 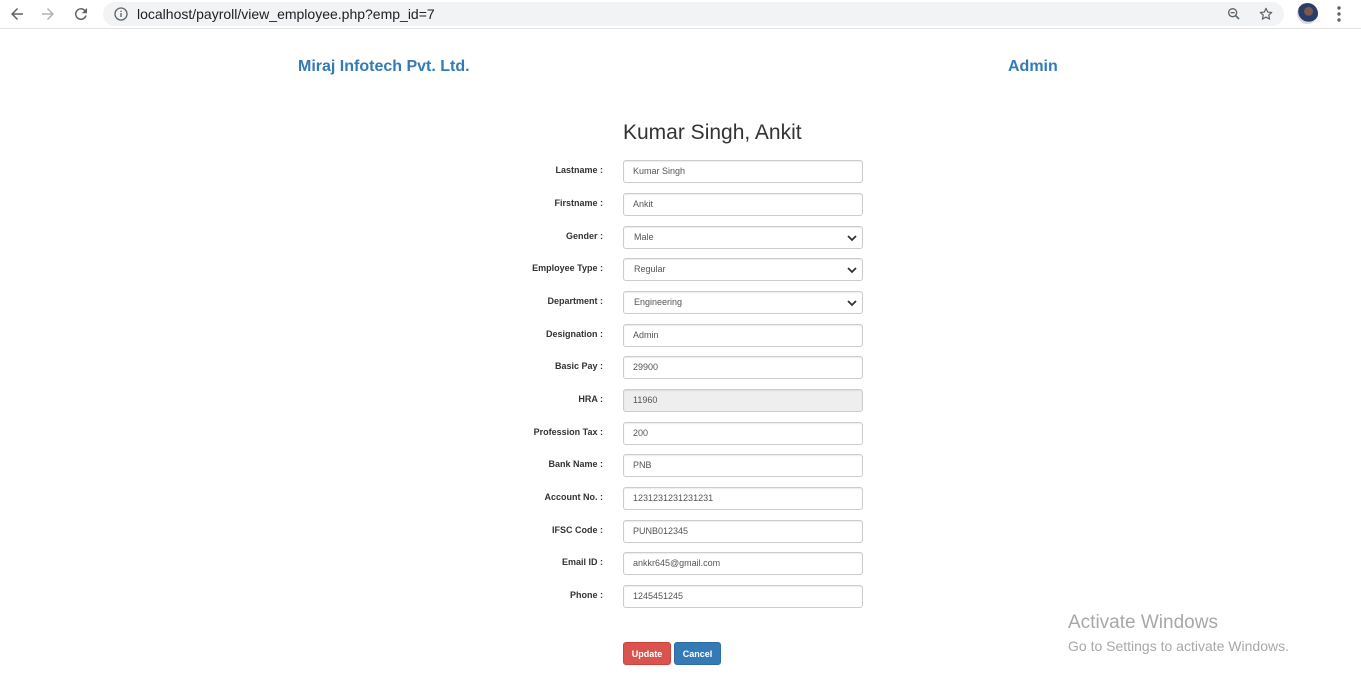 What do you see at coordinates (743, 465) in the screenshot?
I see `bank-name-input: PNB` at bounding box center [743, 465].